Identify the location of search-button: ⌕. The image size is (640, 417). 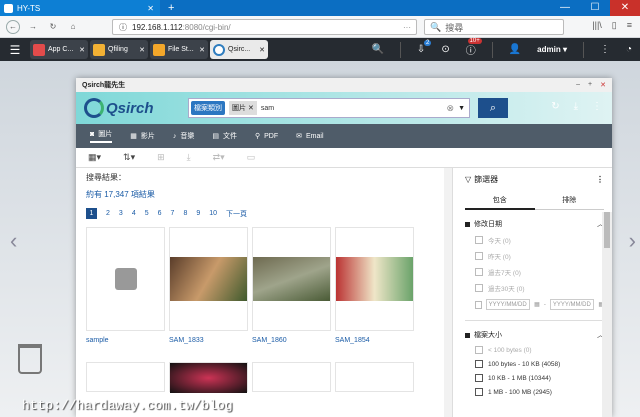
(493, 108).